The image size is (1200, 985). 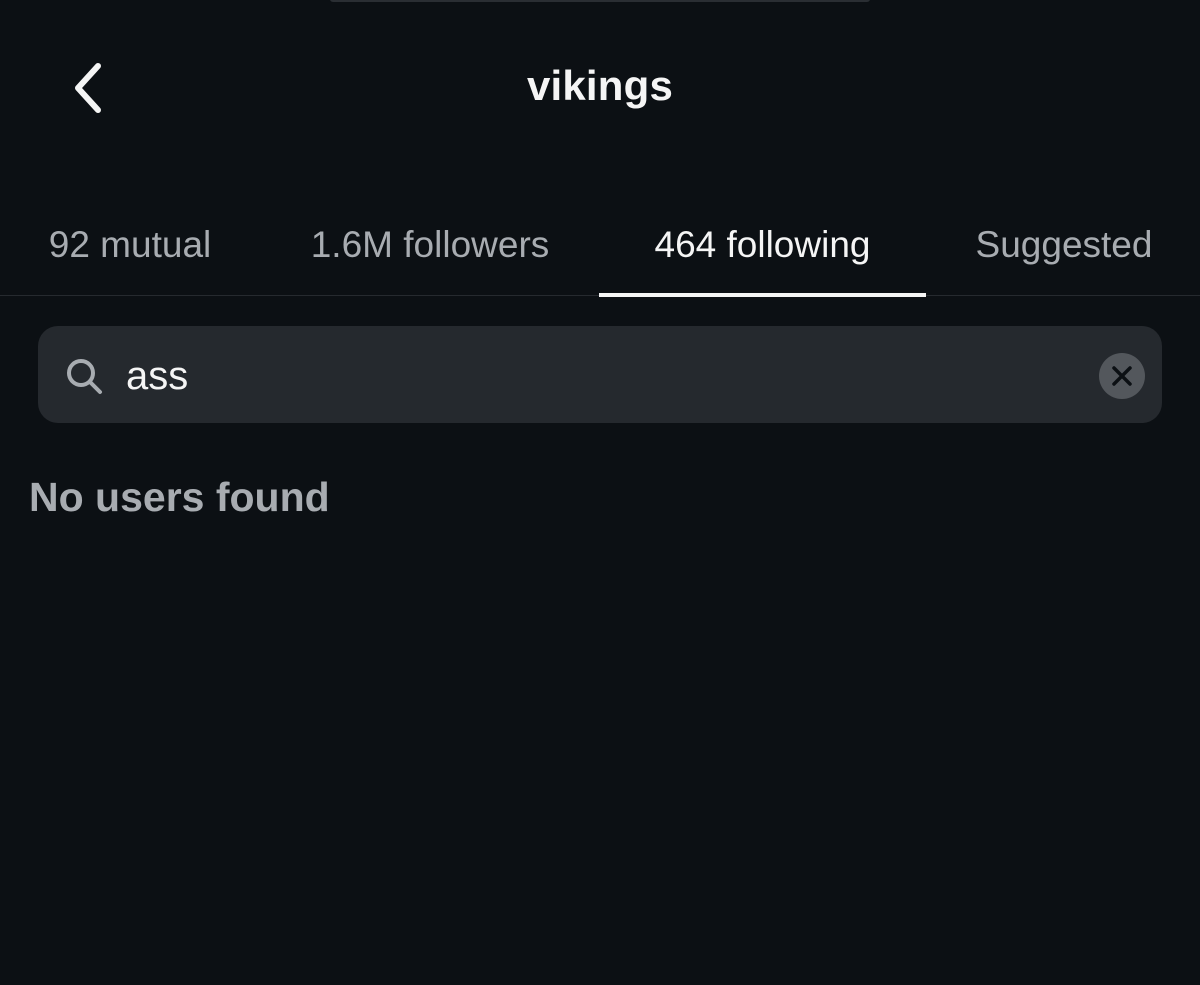 I want to click on tab-mutual: 92 mutual, so click(x=130, y=245).